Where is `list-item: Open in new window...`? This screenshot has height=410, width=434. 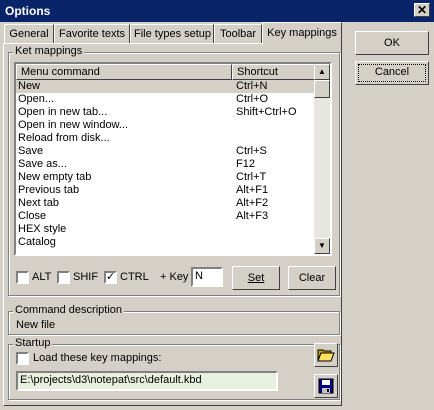 list-item: Open in new window... is located at coordinates (166, 125).